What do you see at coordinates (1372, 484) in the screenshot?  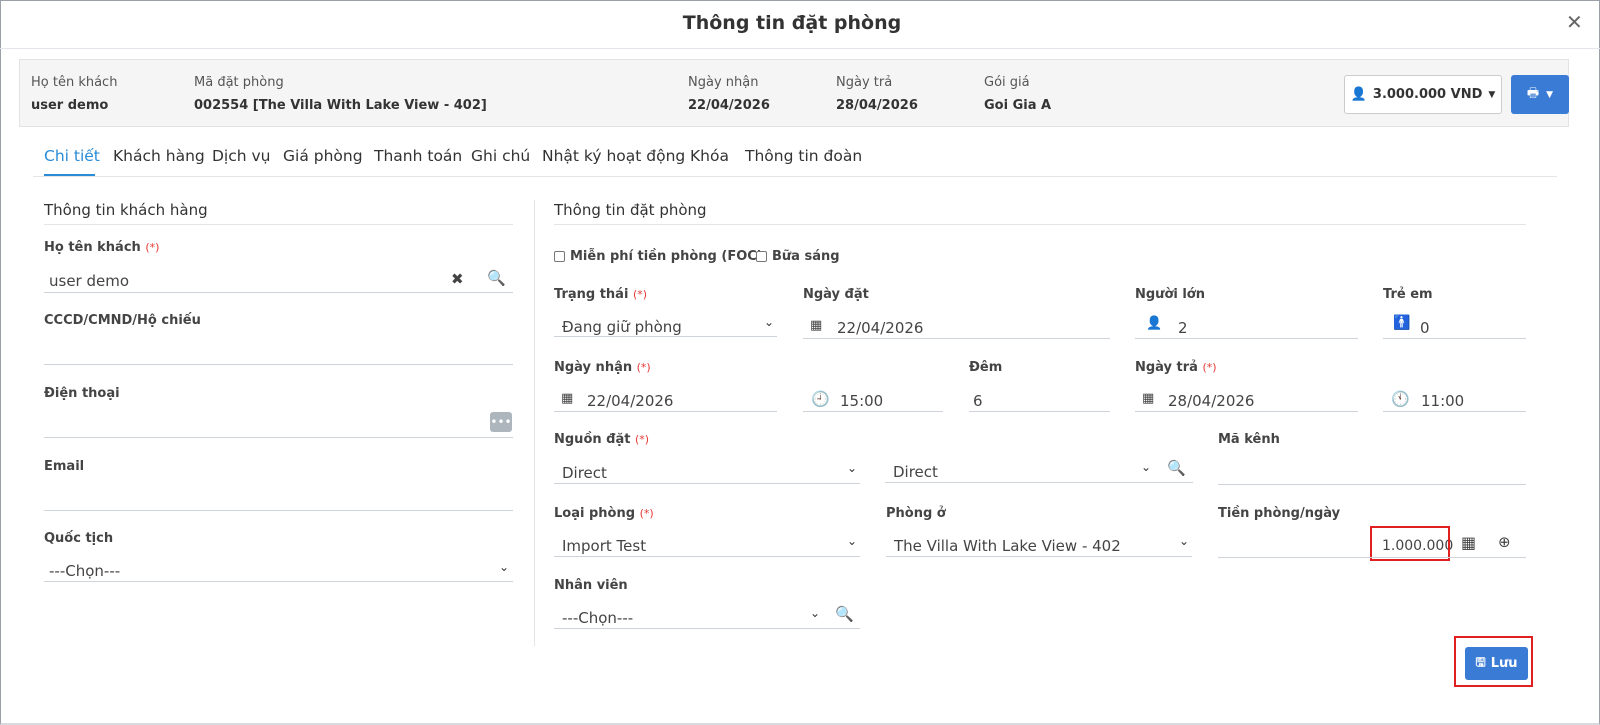 I see `channel-code-input` at bounding box center [1372, 484].